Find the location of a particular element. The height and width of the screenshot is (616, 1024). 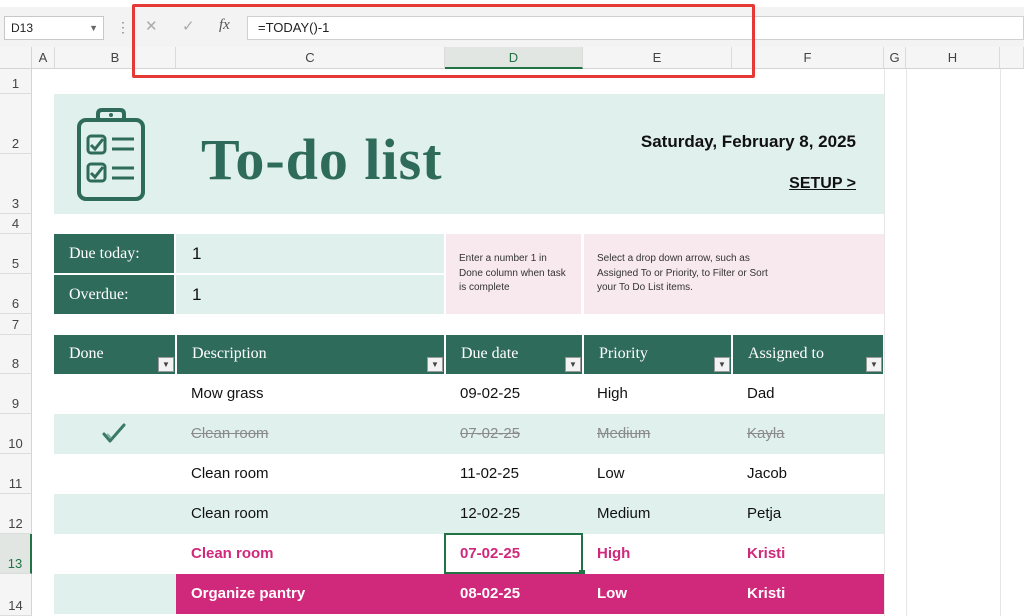

annotation-highlight-box is located at coordinates (443, 41).